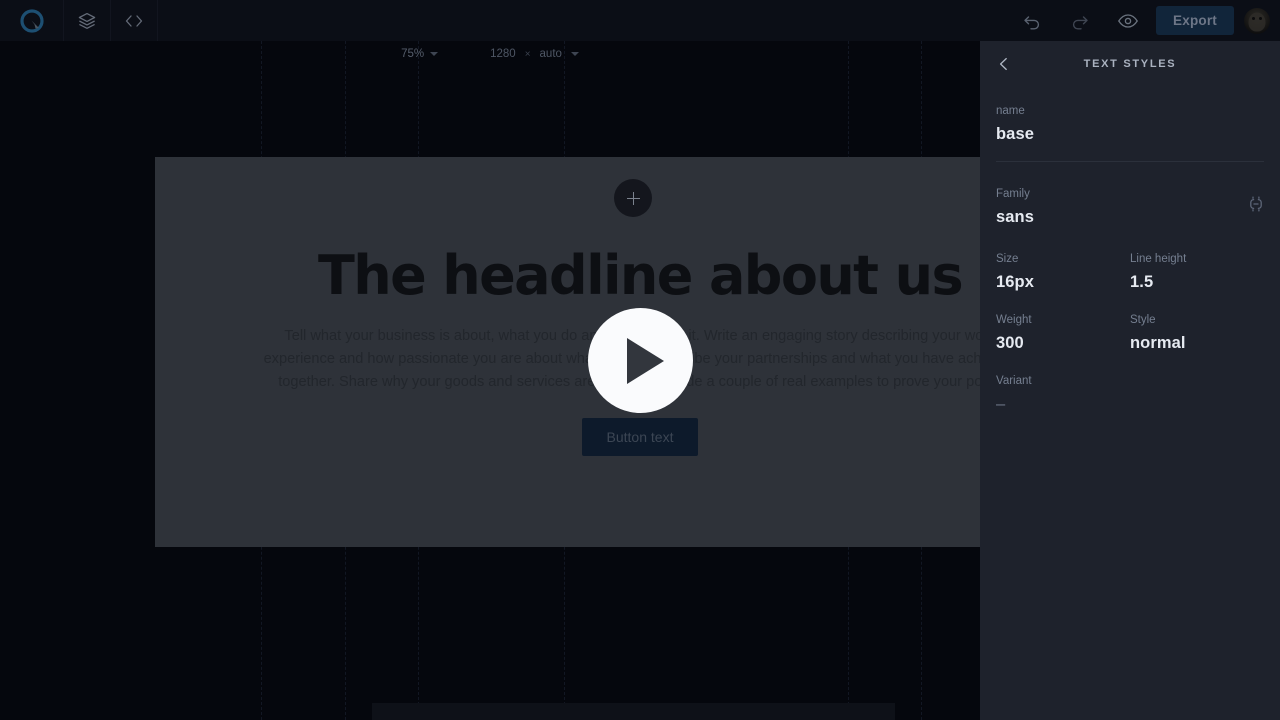 The width and height of the screenshot is (1280, 720). I want to click on redo-button, so click(1080, 20).